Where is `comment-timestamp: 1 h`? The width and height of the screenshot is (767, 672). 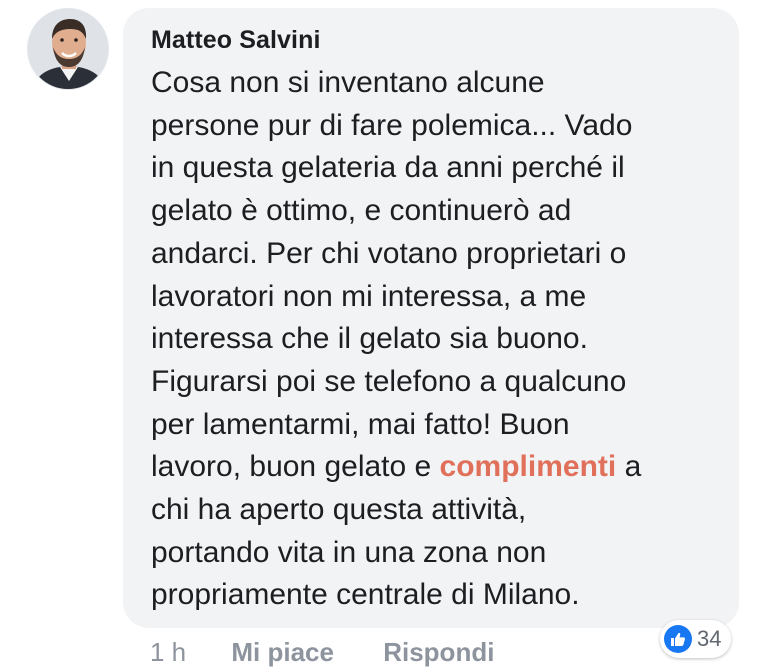 comment-timestamp: 1 h is located at coordinates (168, 652).